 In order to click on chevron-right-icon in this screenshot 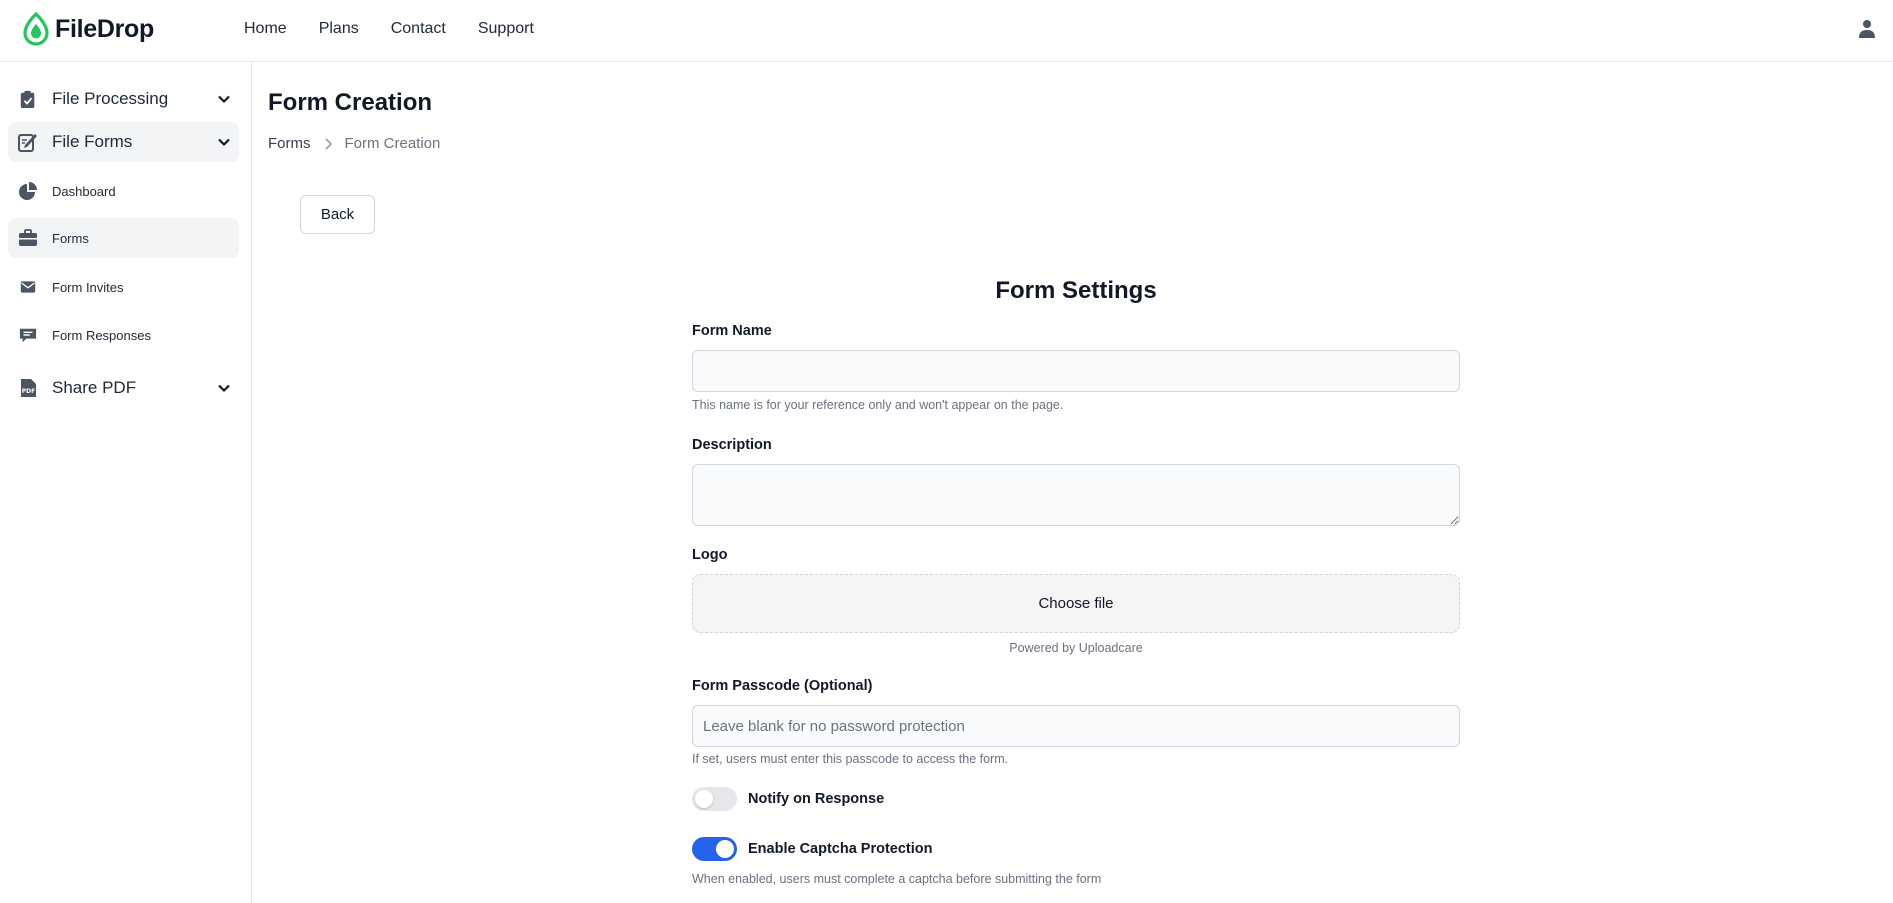, I will do `click(328, 143)`.